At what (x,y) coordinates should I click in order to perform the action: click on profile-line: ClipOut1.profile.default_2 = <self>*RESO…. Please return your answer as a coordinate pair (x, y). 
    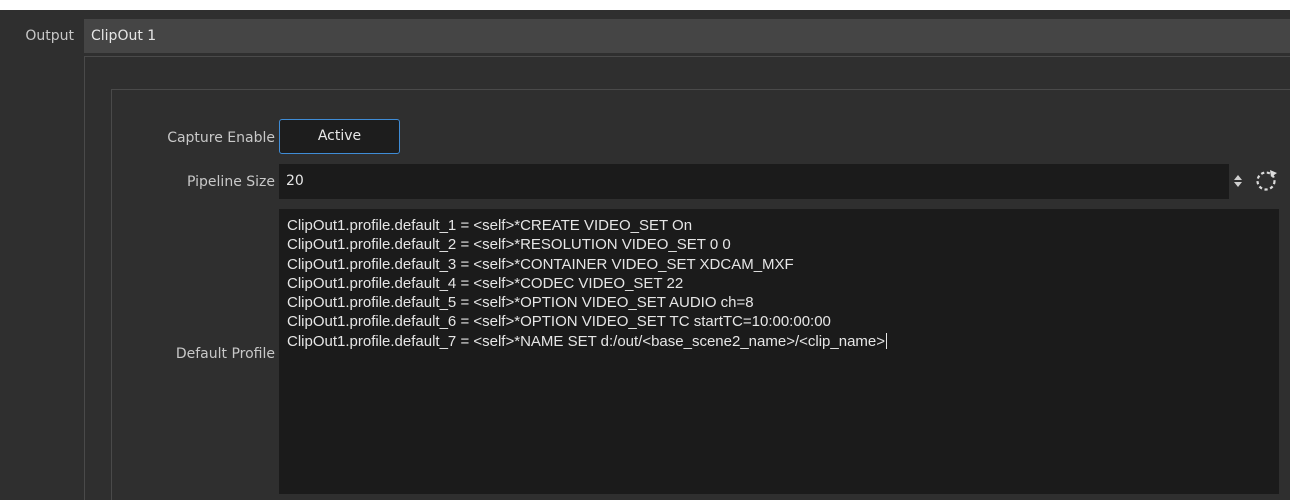
    Looking at the image, I should click on (509, 245).